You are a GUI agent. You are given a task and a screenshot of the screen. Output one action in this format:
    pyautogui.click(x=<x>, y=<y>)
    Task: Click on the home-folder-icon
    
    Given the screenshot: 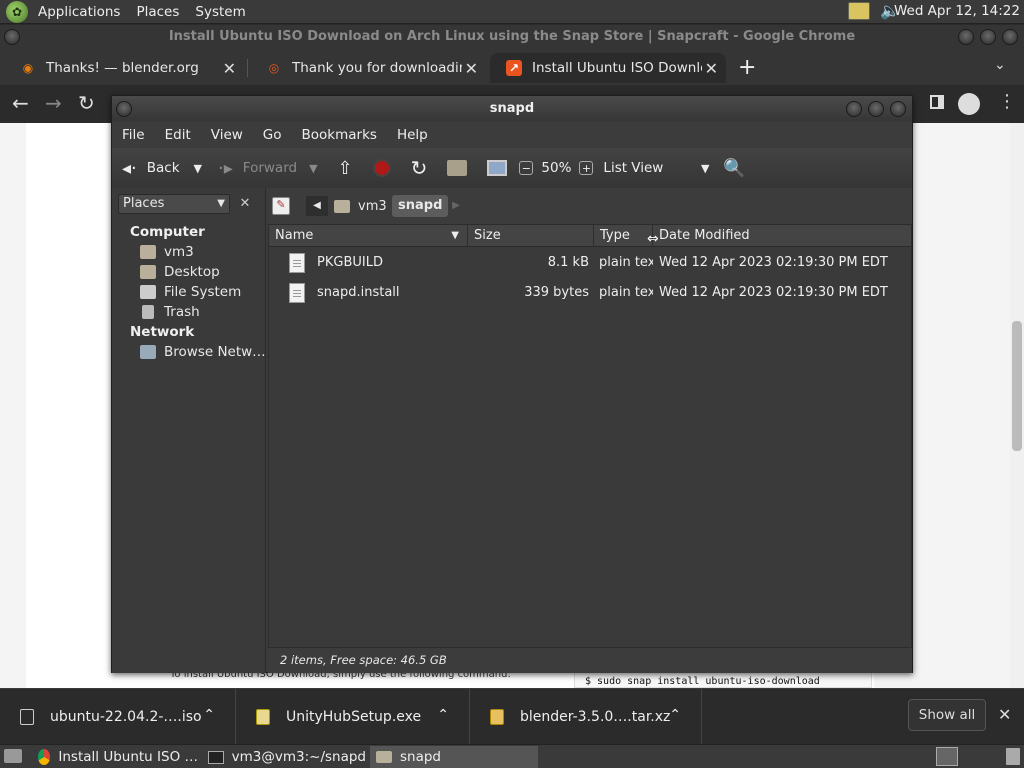 What is the action you would take?
    pyautogui.click(x=148, y=252)
    